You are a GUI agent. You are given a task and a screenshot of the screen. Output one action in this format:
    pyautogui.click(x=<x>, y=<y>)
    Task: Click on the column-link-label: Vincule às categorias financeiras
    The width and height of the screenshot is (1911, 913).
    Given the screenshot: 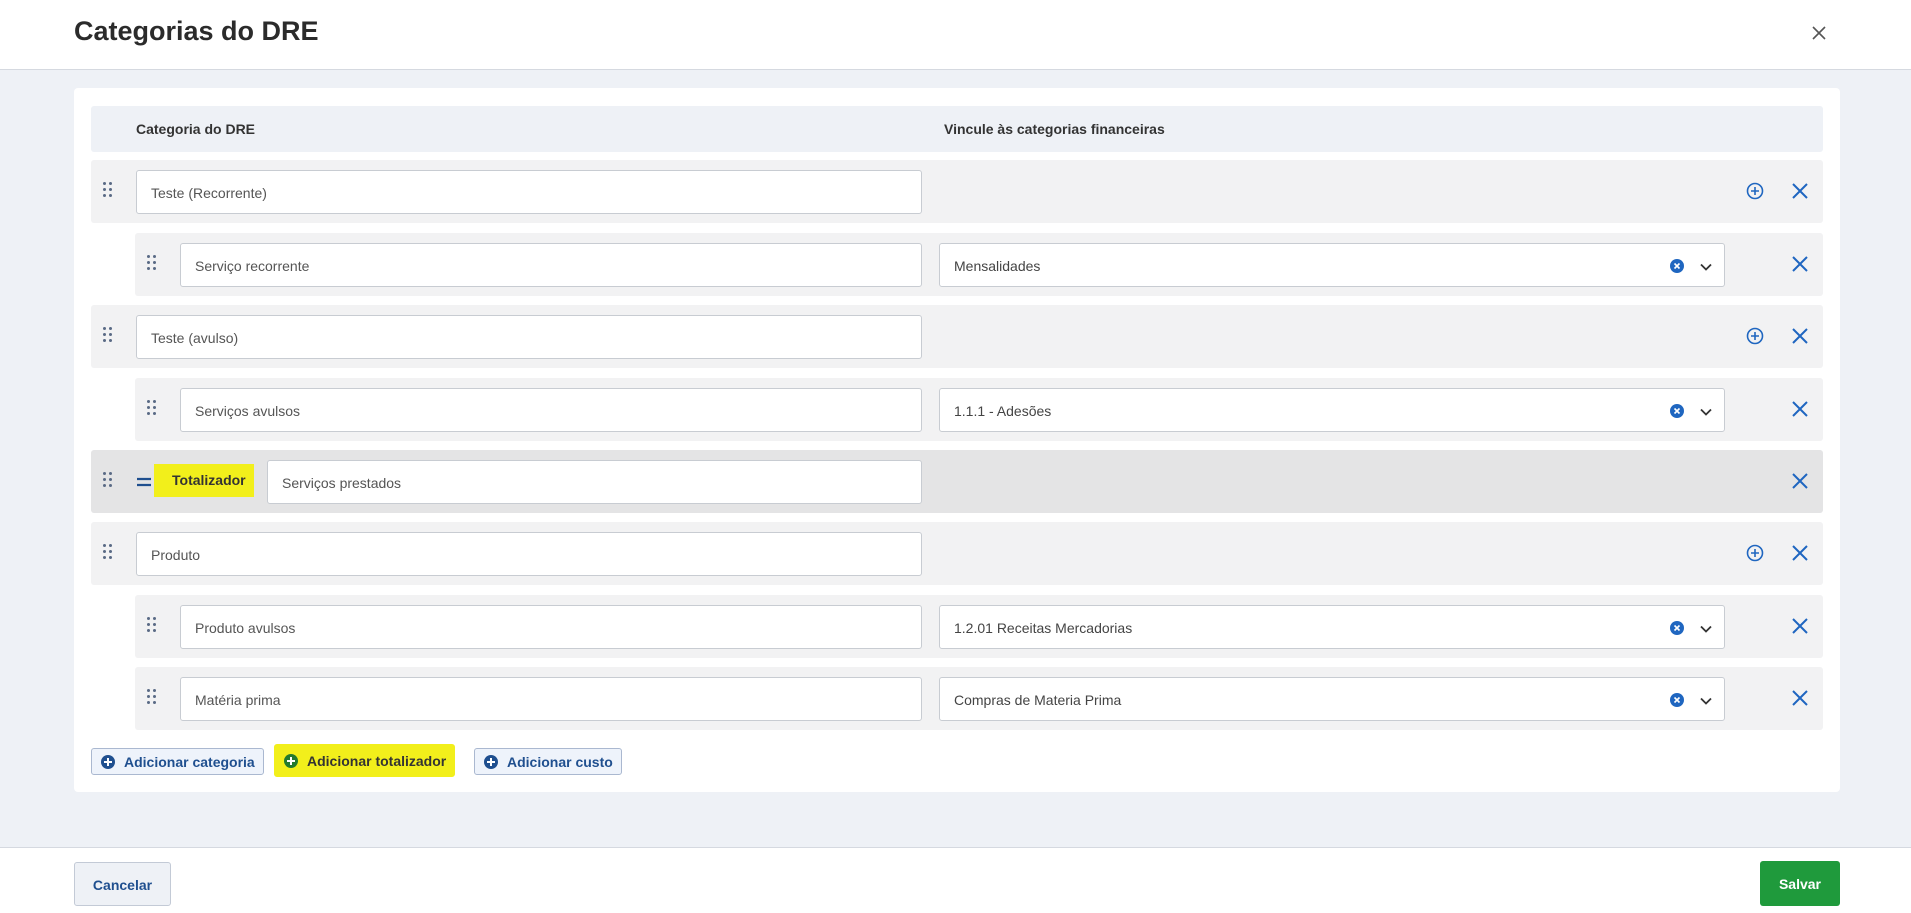 What is the action you would take?
    pyautogui.click(x=1054, y=129)
    